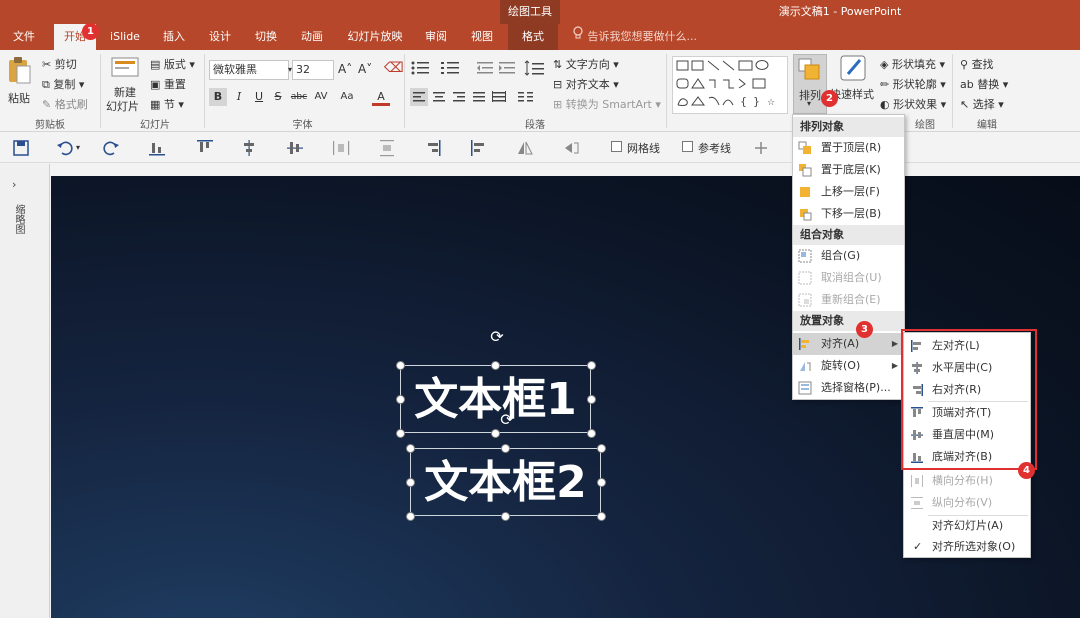 Image resolution: width=1080 pixels, height=618 pixels. I want to click on font-size-field: 32, so click(313, 70).